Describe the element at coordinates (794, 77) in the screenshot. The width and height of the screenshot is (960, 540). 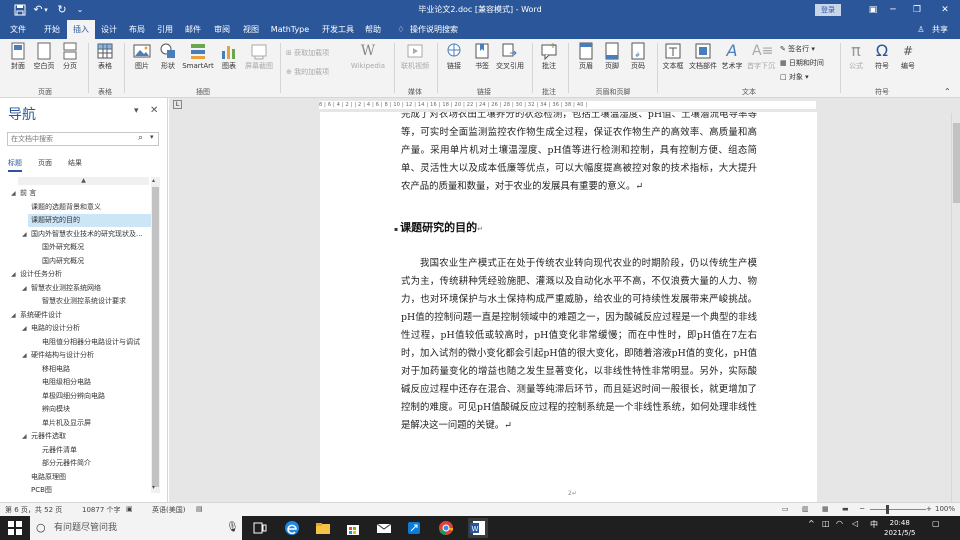
I see `object-button: □ 对象 ▾` at that location.